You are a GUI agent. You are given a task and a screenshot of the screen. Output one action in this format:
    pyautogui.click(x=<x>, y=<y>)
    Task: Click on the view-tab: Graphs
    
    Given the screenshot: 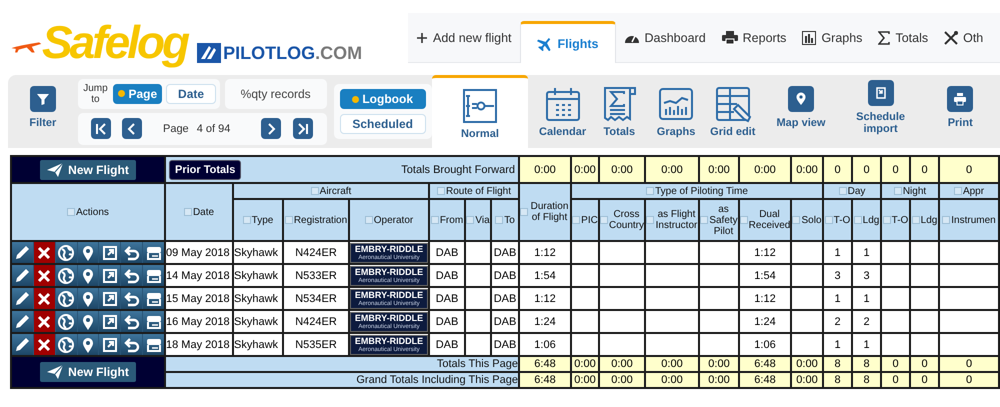 What is the action you would take?
    pyautogui.click(x=676, y=111)
    